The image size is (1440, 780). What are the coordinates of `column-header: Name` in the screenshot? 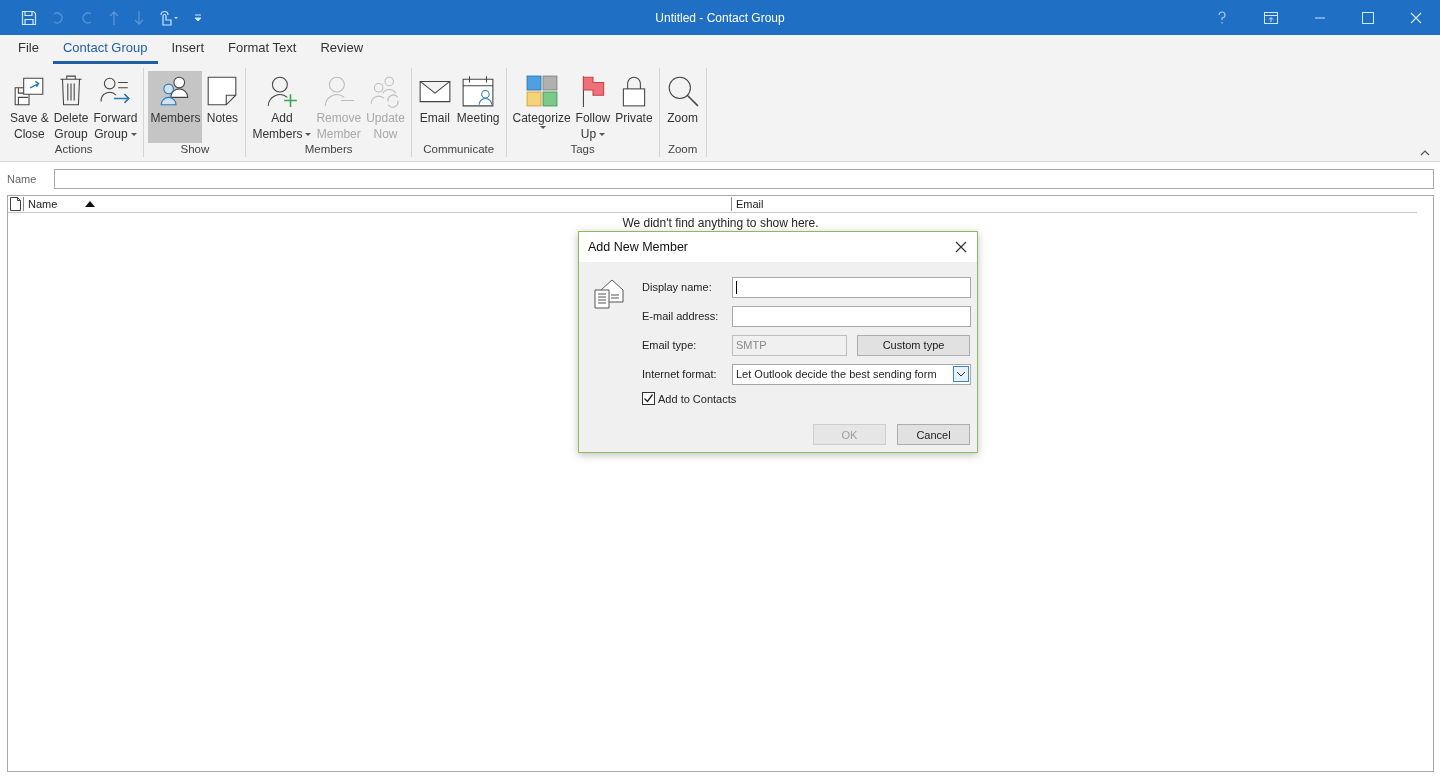 It's located at (377, 204).